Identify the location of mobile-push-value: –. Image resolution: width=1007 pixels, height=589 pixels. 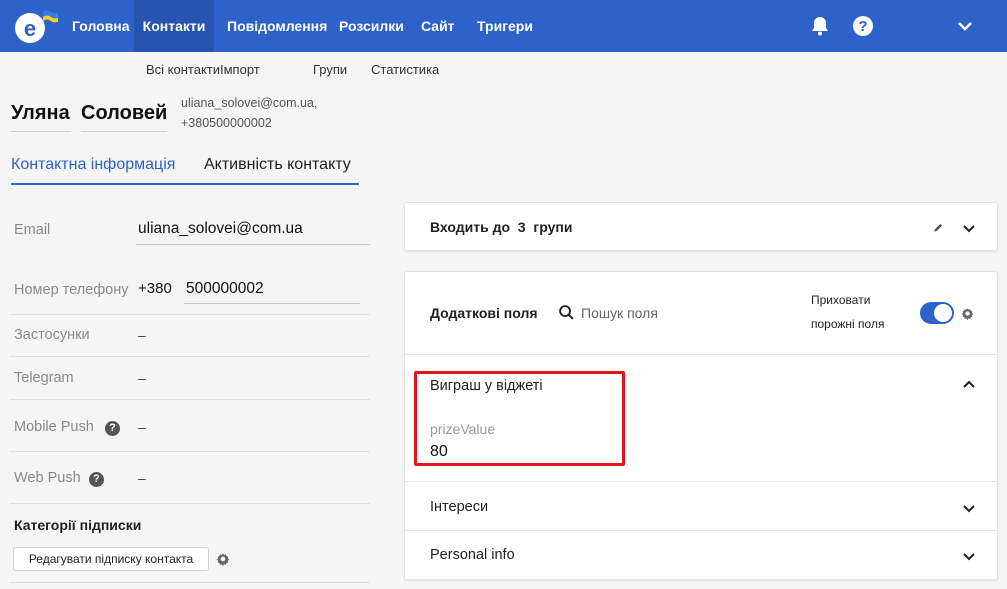
(142, 427).